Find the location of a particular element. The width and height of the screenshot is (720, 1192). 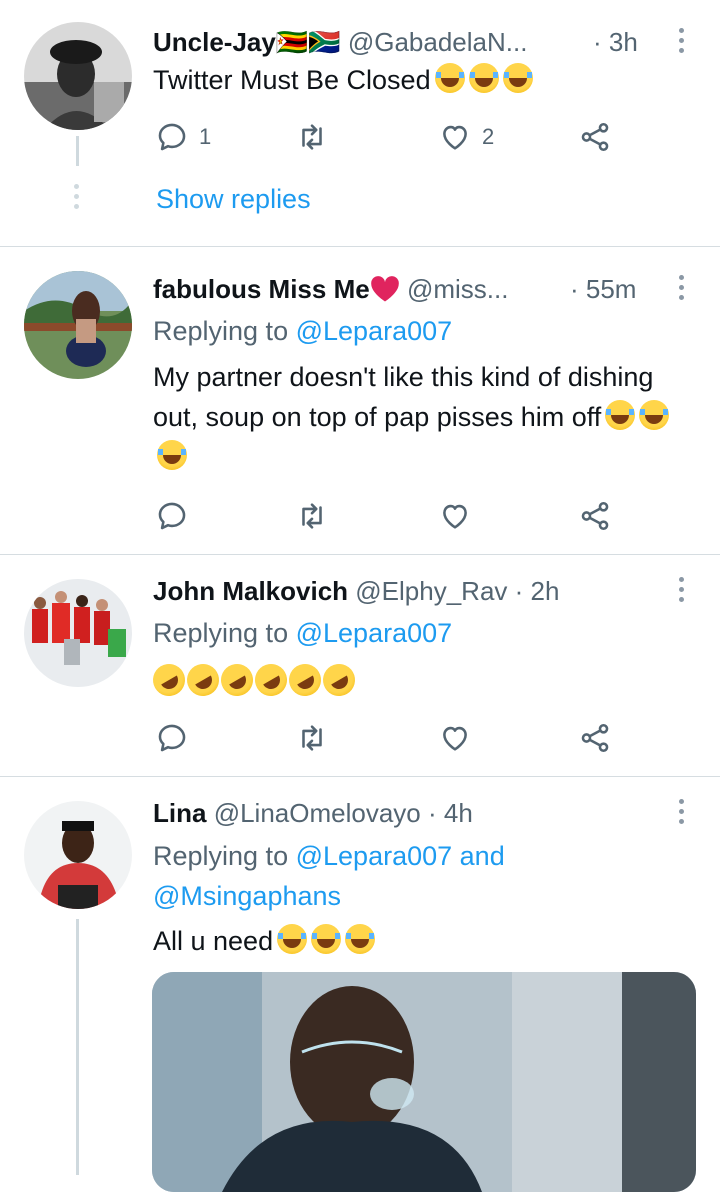

red-heart-emoji is located at coordinates (384, 289).